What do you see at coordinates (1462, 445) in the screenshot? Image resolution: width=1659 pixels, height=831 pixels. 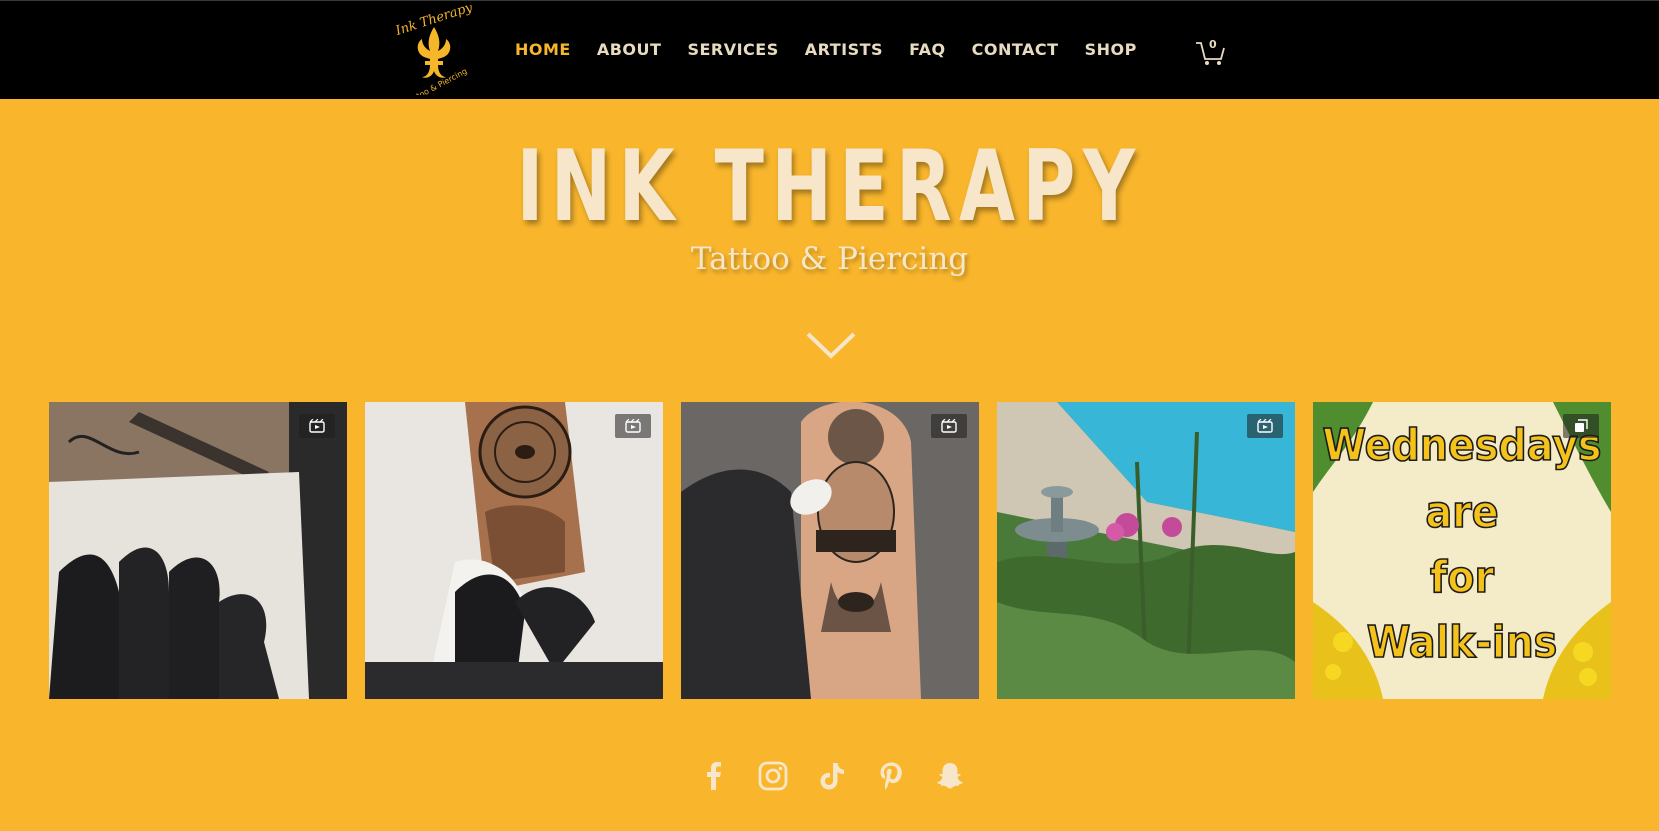 I see `poster-line-1: Wednesdays` at bounding box center [1462, 445].